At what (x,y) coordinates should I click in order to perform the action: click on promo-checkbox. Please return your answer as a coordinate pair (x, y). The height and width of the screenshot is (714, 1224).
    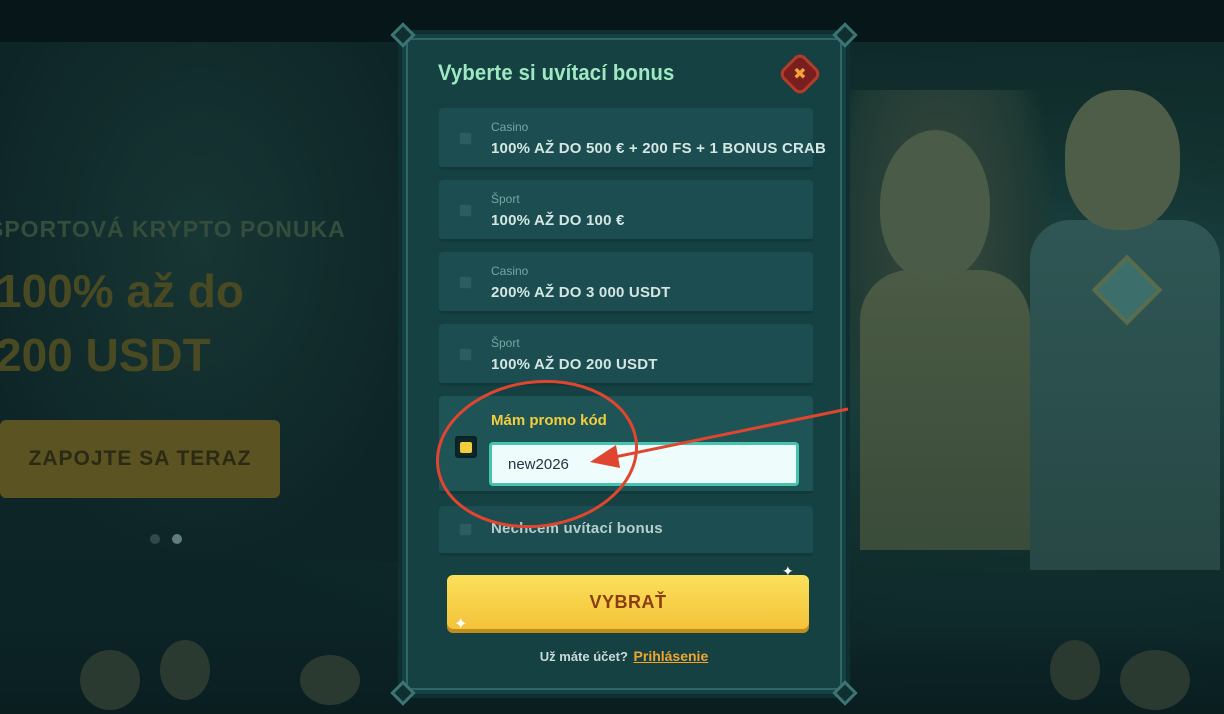
    Looking at the image, I should click on (466, 447).